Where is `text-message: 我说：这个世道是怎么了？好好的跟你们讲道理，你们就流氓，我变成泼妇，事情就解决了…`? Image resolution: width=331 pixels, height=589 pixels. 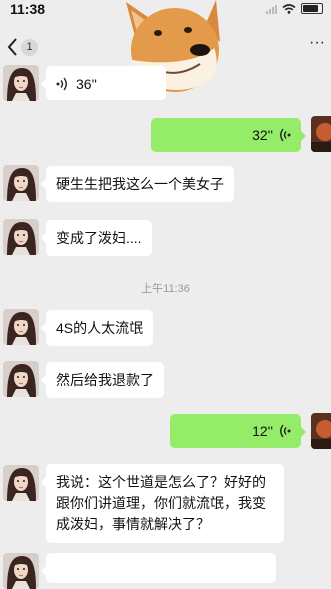
text-message: 我说：这个世道是怎么了？好好的跟你们讲道理，你们就流氓，我变成泼妇，事情就解决了… is located at coordinates (162, 503).